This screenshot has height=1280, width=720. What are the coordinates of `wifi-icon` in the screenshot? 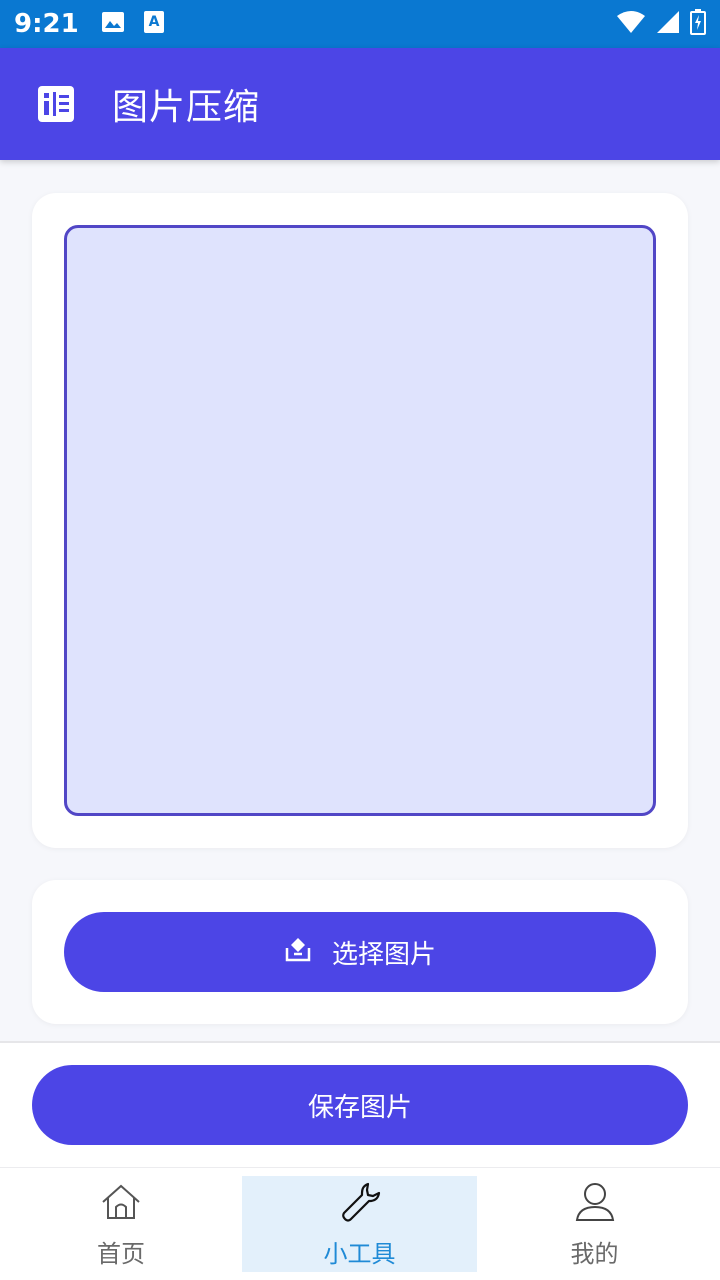 It's located at (631, 24).